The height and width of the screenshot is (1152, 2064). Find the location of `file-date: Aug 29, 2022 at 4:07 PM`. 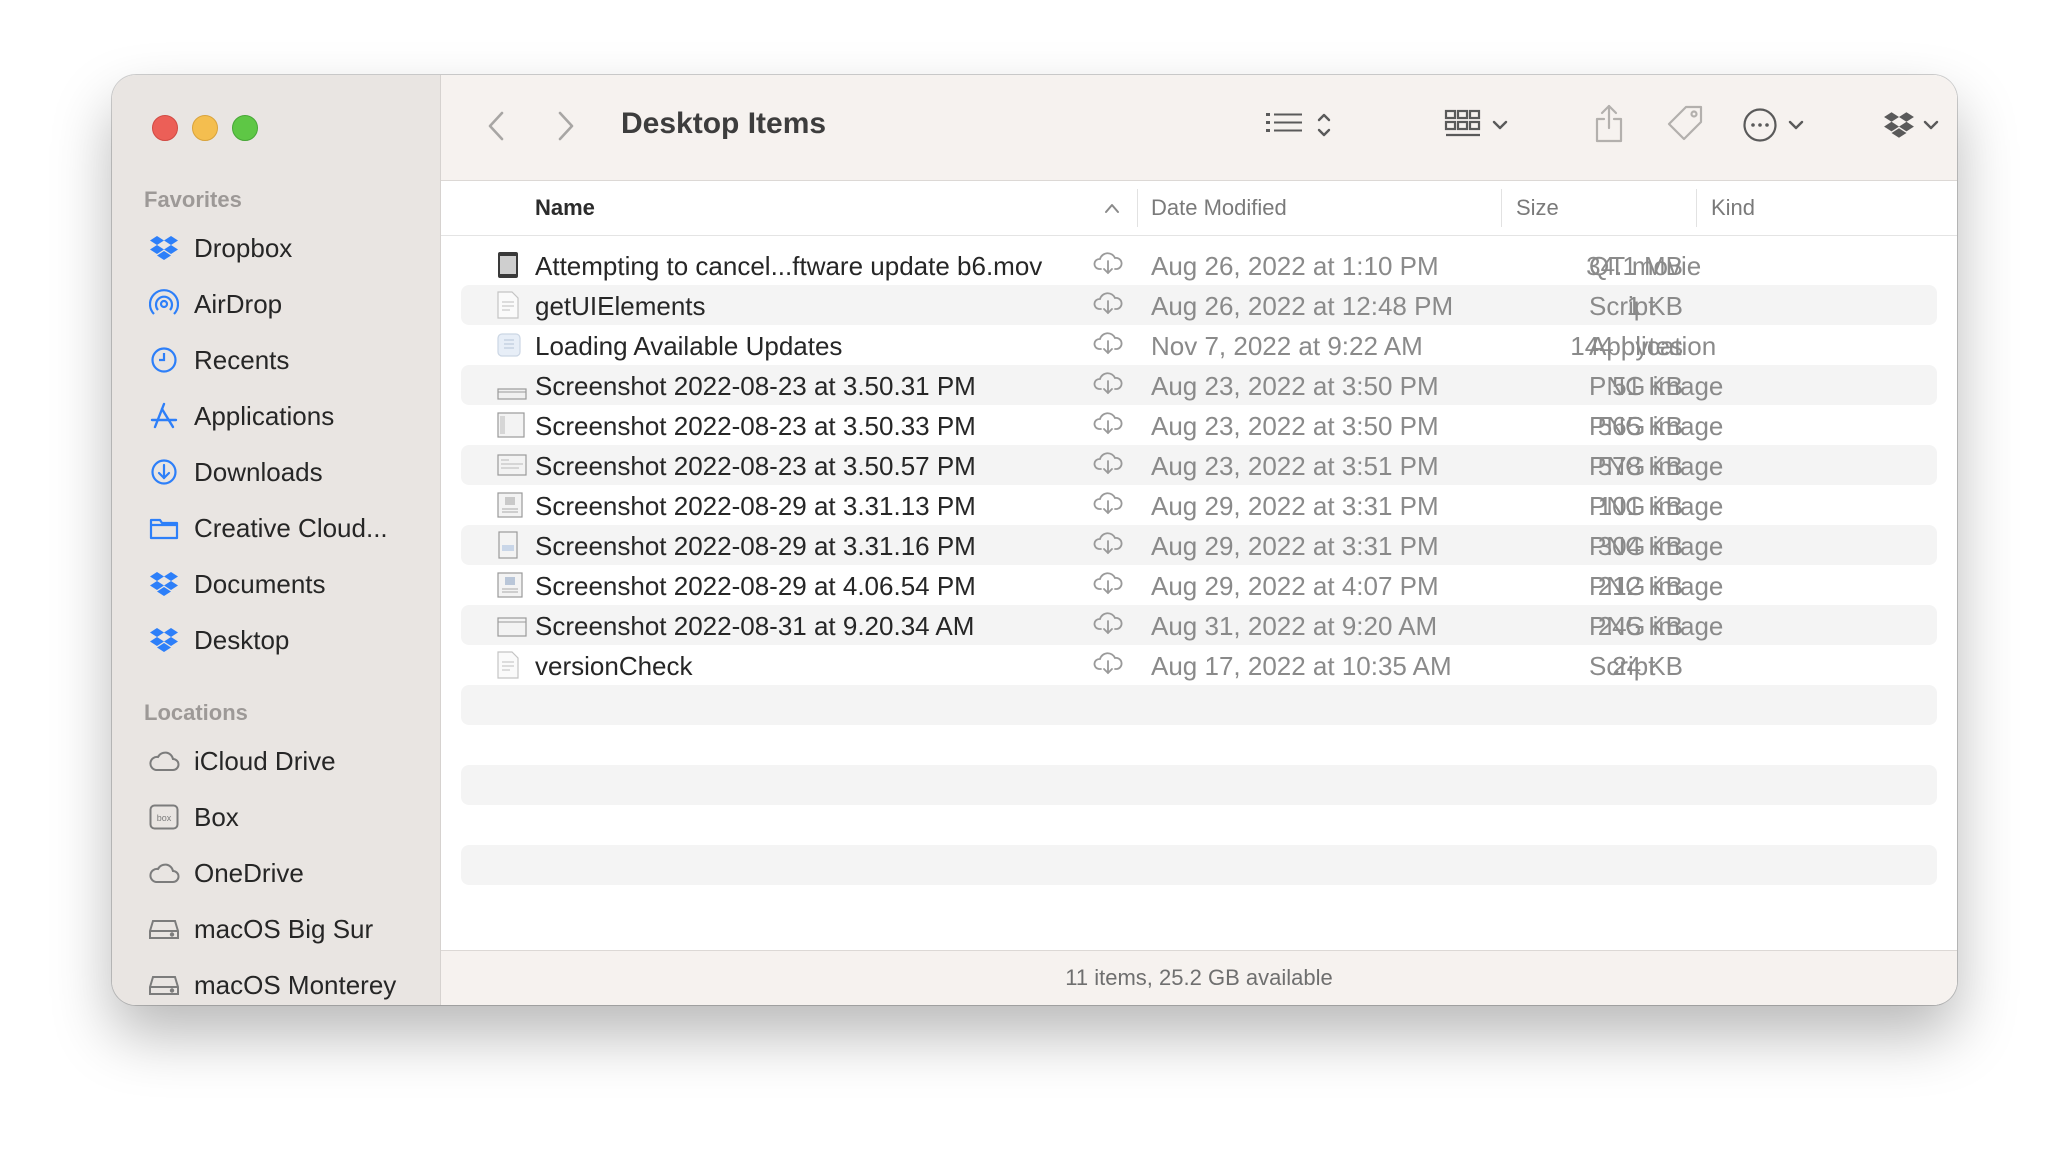

file-date: Aug 29, 2022 at 4:07 PM is located at coordinates (1295, 586).